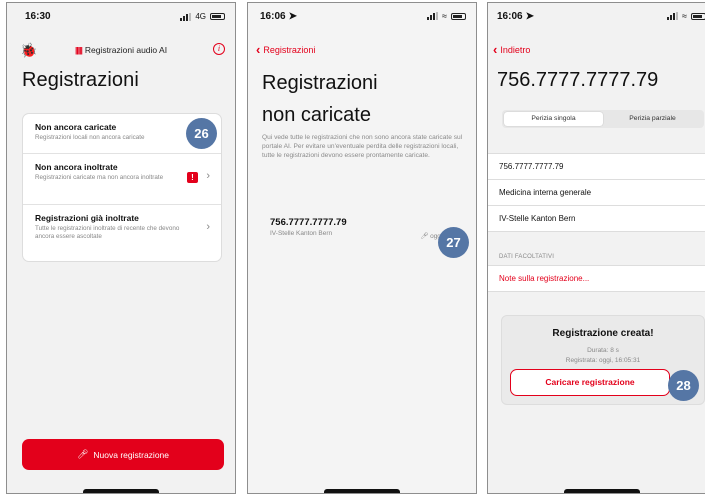 The image size is (705, 496). I want to click on list-row-specialty: Medicina interna generale ›, so click(596, 193).